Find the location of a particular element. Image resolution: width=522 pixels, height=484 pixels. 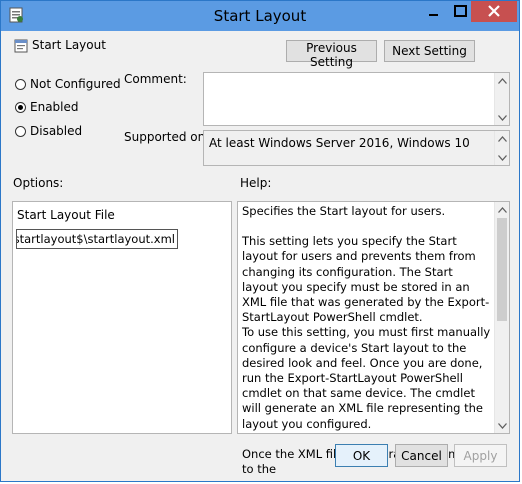

apply-button: Apply is located at coordinates (480, 455).